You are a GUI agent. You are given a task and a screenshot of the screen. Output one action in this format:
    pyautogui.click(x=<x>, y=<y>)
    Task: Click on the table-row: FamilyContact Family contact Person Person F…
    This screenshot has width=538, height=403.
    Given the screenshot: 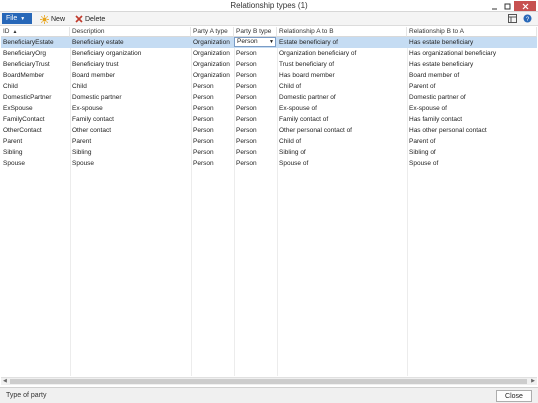 What is the action you would take?
    pyautogui.click(x=269, y=119)
    